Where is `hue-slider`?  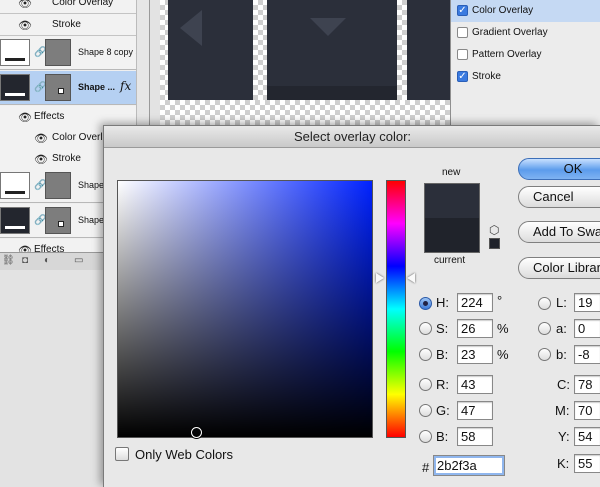 hue-slider is located at coordinates (396, 309).